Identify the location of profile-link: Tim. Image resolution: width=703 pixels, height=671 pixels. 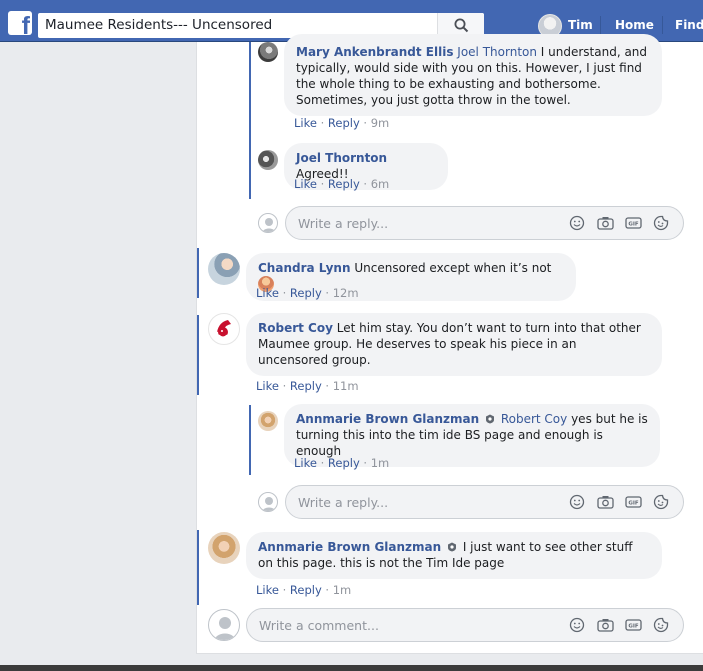
(580, 25).